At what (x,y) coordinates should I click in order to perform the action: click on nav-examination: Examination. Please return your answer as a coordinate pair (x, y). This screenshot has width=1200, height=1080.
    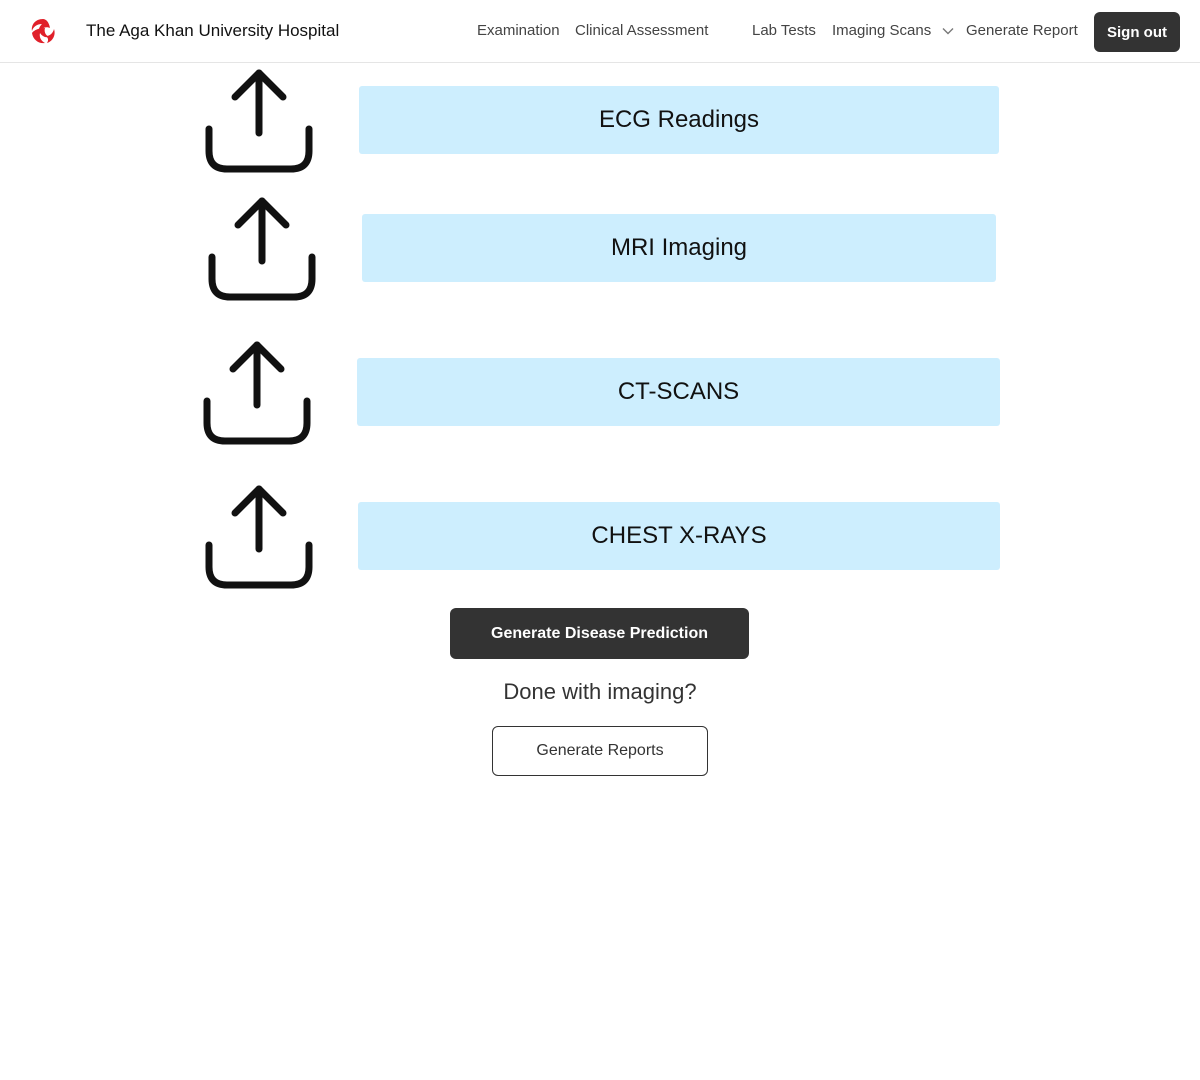
    Looking at the image, I should click on (518, 30).